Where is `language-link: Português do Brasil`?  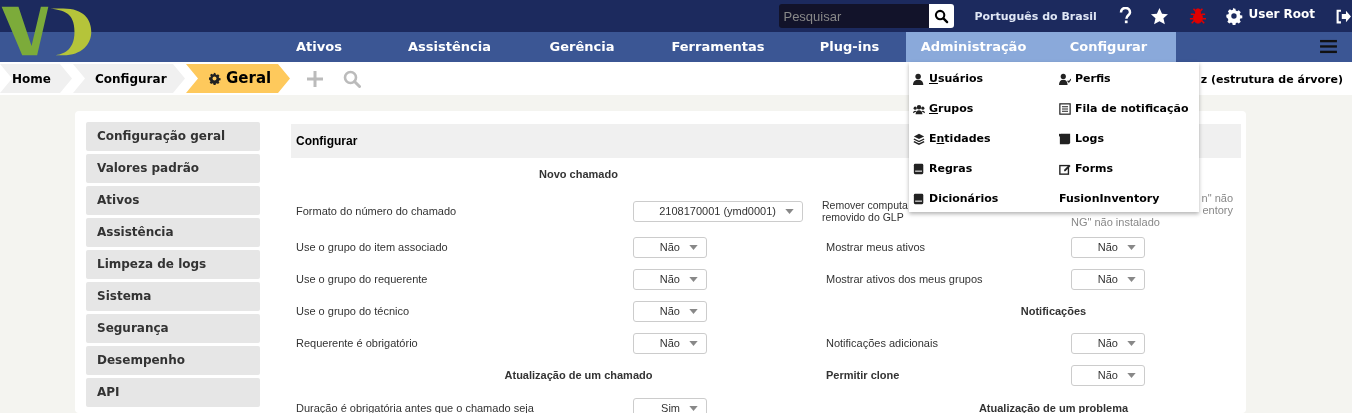
language-link: Português do Brasil is located at coordinates (1035, 17).